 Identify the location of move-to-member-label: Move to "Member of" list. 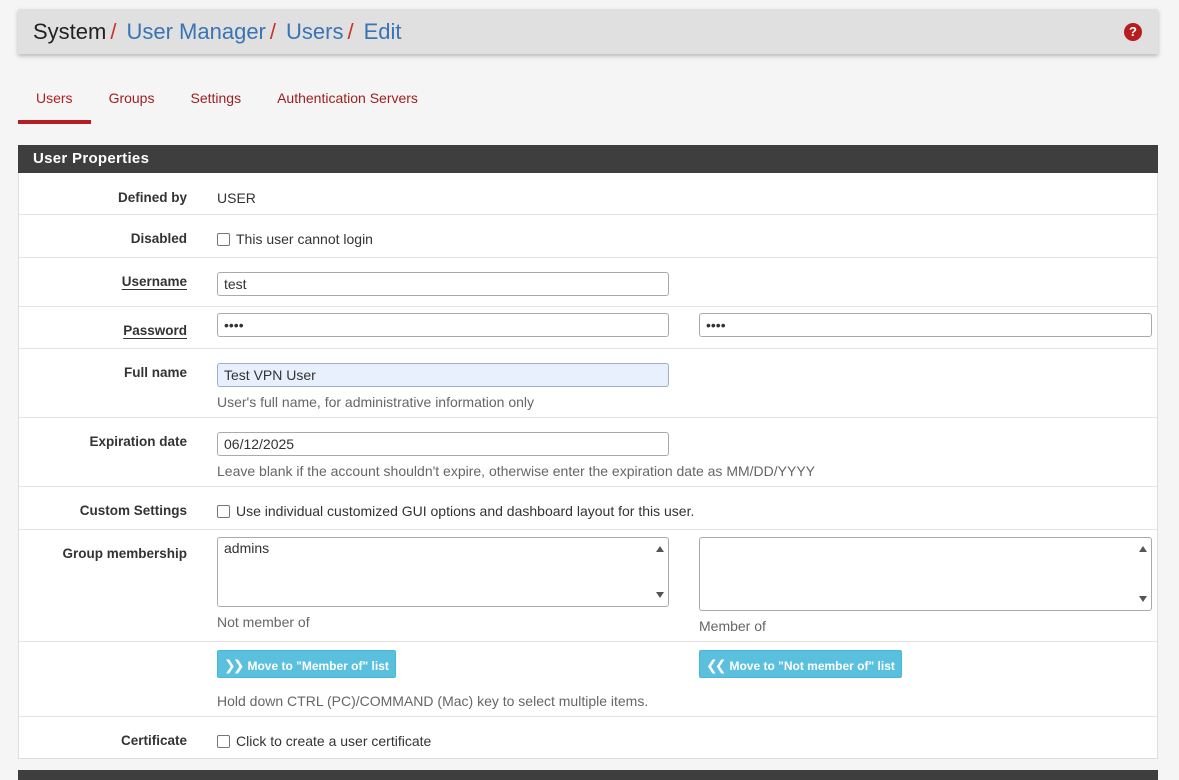
(318, 666).